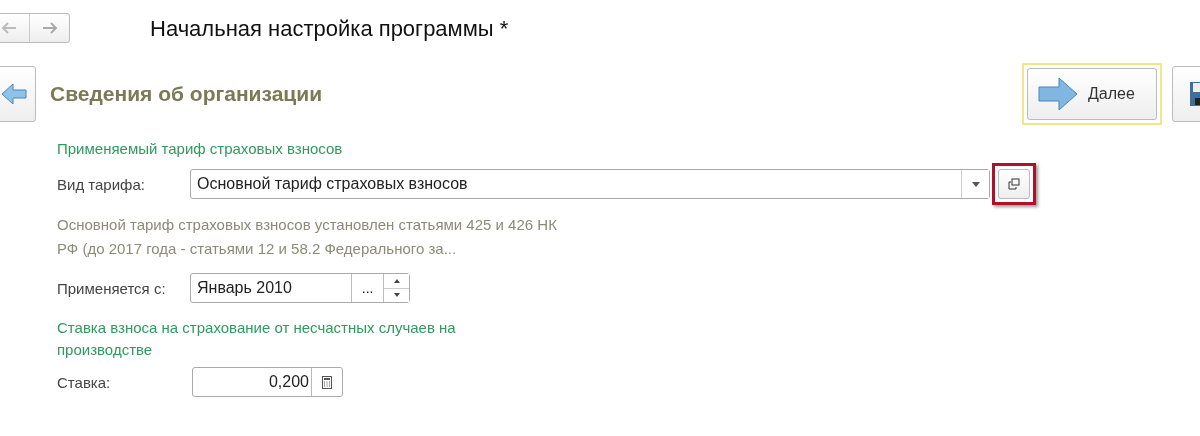 This screenshot has height=436, width=1200. I want to click on next-button: Далее, so click(1092, 94).